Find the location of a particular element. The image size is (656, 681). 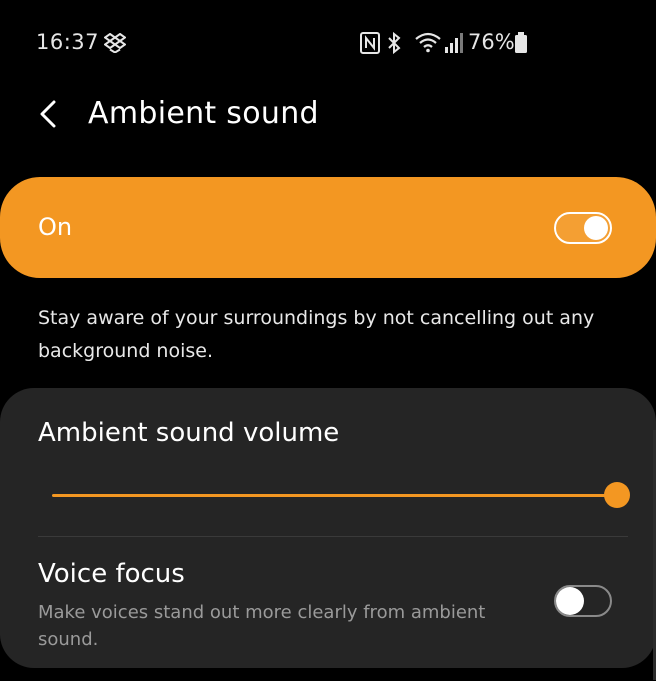

voice-focus-toggle is located at coordinates (583, 601).